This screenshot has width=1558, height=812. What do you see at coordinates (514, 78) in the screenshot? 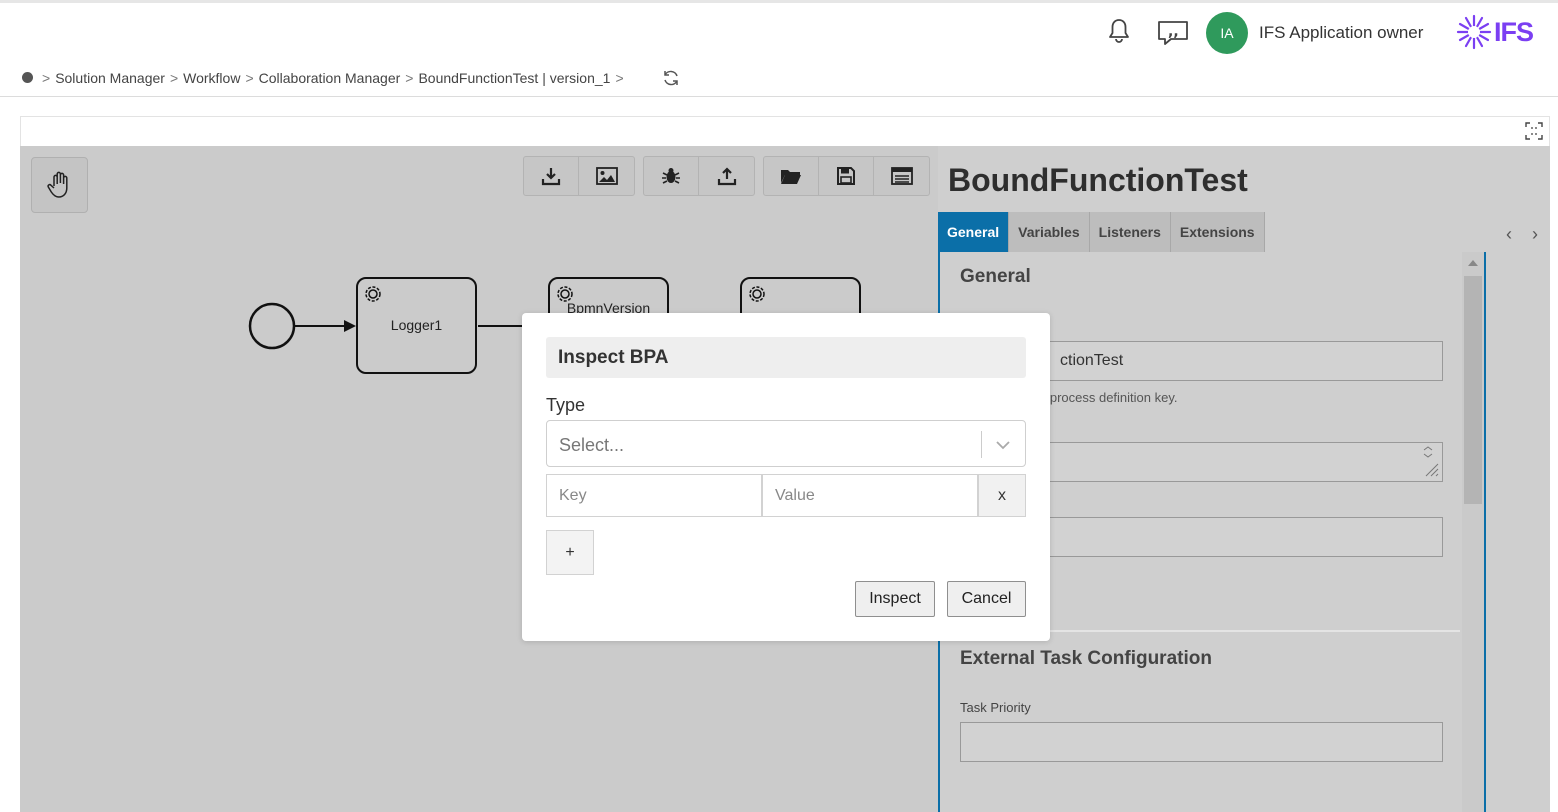
I see `breadcrumb-item: BoundFunctionTest | version_1` at bounding box center [514, 78].